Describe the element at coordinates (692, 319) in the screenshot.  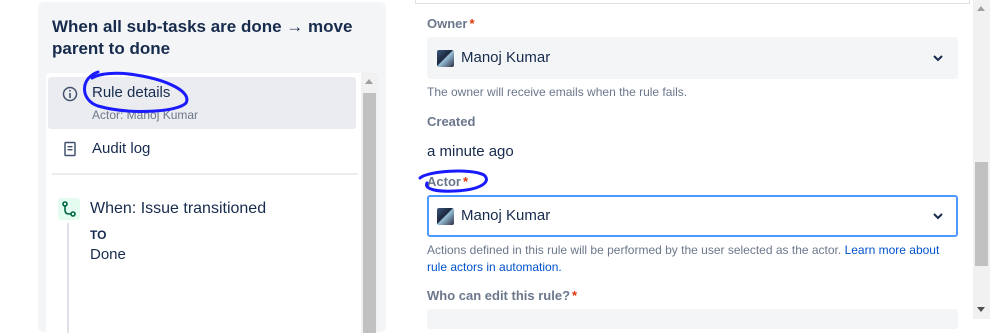
I see `edit-permission-select` at that location.